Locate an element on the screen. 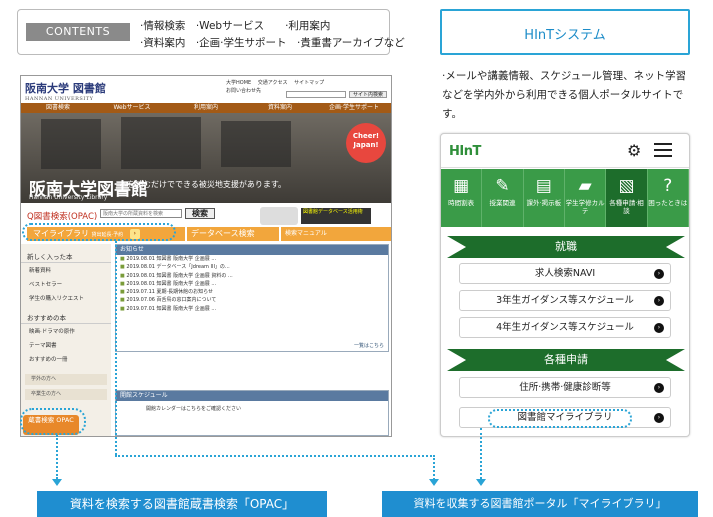  site-search-button: サイト内検索 is located at coordinates (368, 94).